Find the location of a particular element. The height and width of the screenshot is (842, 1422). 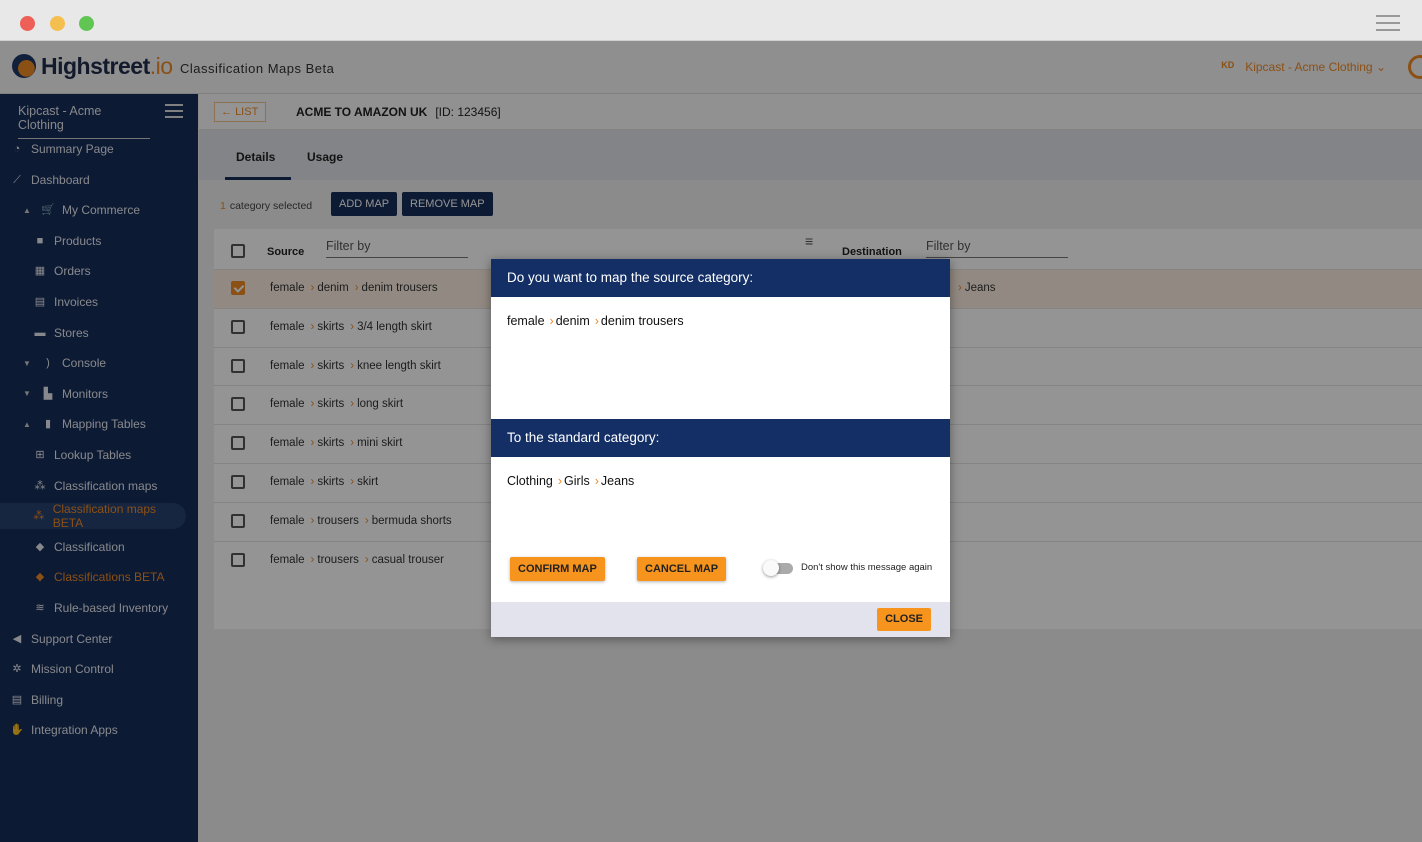

source-section-title: Do you want to map the source category: is located at coordinates (720, 278).